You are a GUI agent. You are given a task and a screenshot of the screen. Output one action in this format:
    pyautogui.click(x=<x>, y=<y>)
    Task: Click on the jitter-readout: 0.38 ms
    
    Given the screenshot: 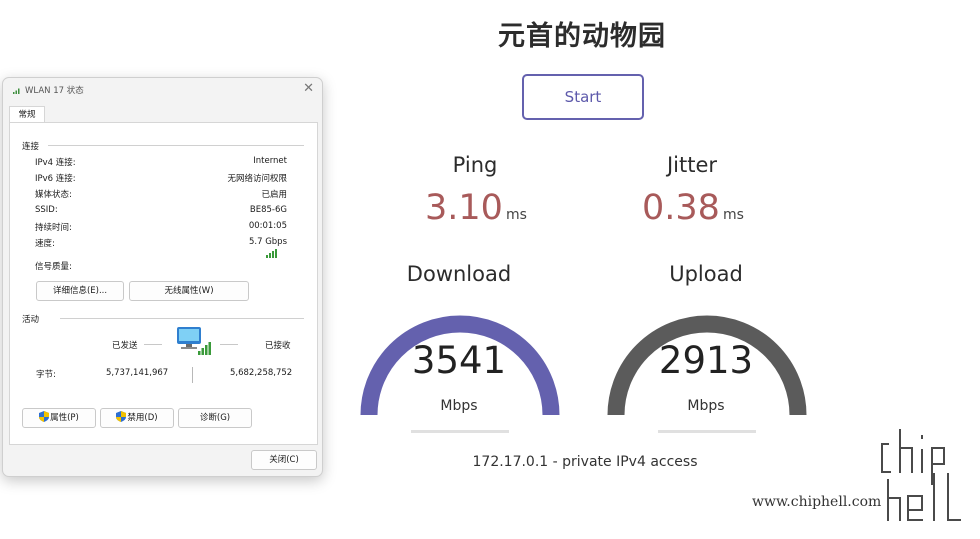 What is the action you would take?
    pyautogui.click(x=693, y=208)
    